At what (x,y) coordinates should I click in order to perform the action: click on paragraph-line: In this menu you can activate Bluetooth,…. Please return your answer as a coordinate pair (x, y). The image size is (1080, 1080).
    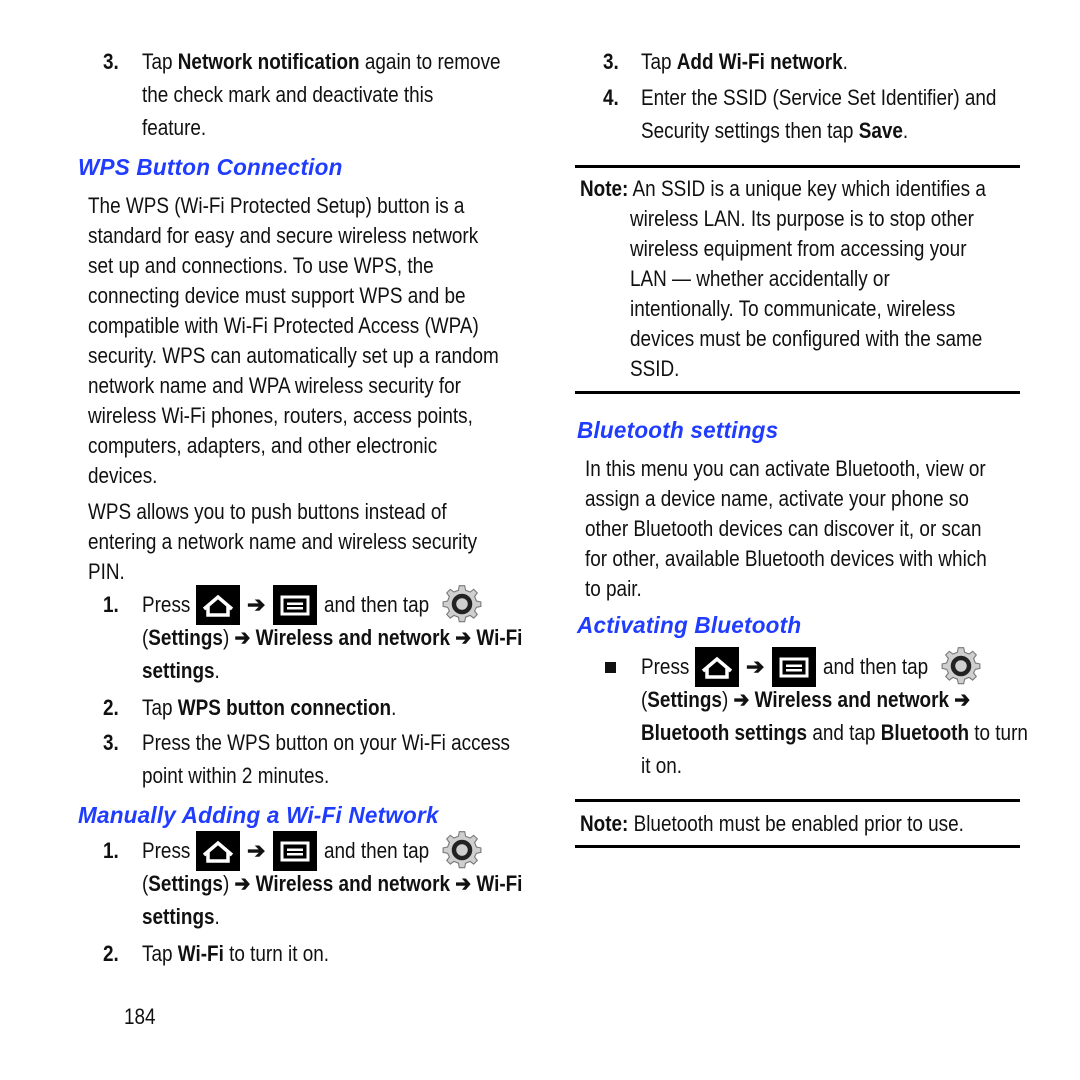
    Looking at the image, I should click on (785, 468).